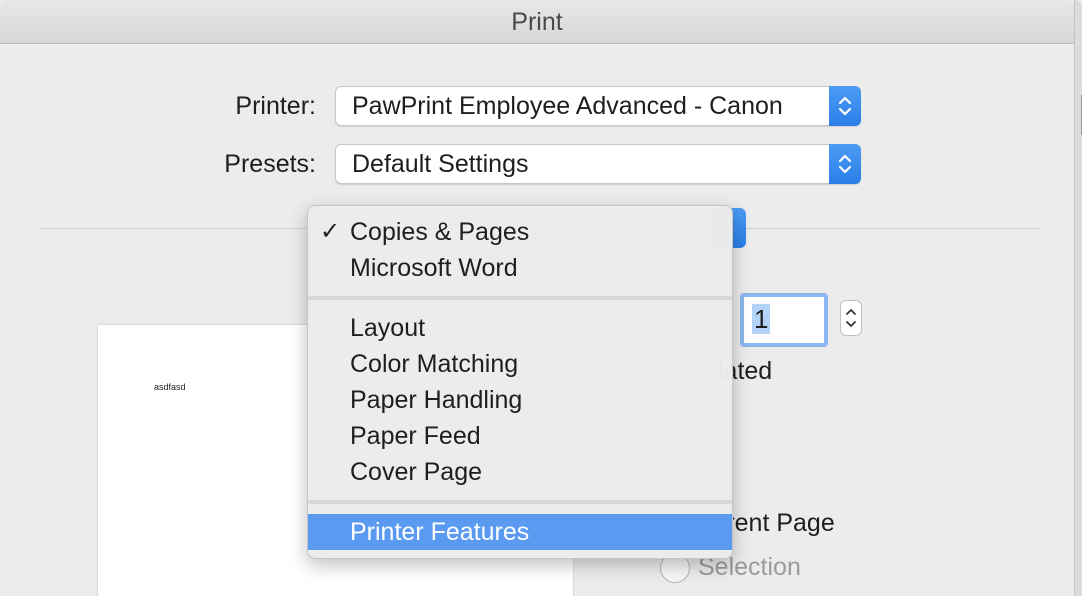 The image size is (1082, 596). Describe the element at coordinates (776, 523) in the screenshot. I see `current-page-label: rrent Page` at that location.